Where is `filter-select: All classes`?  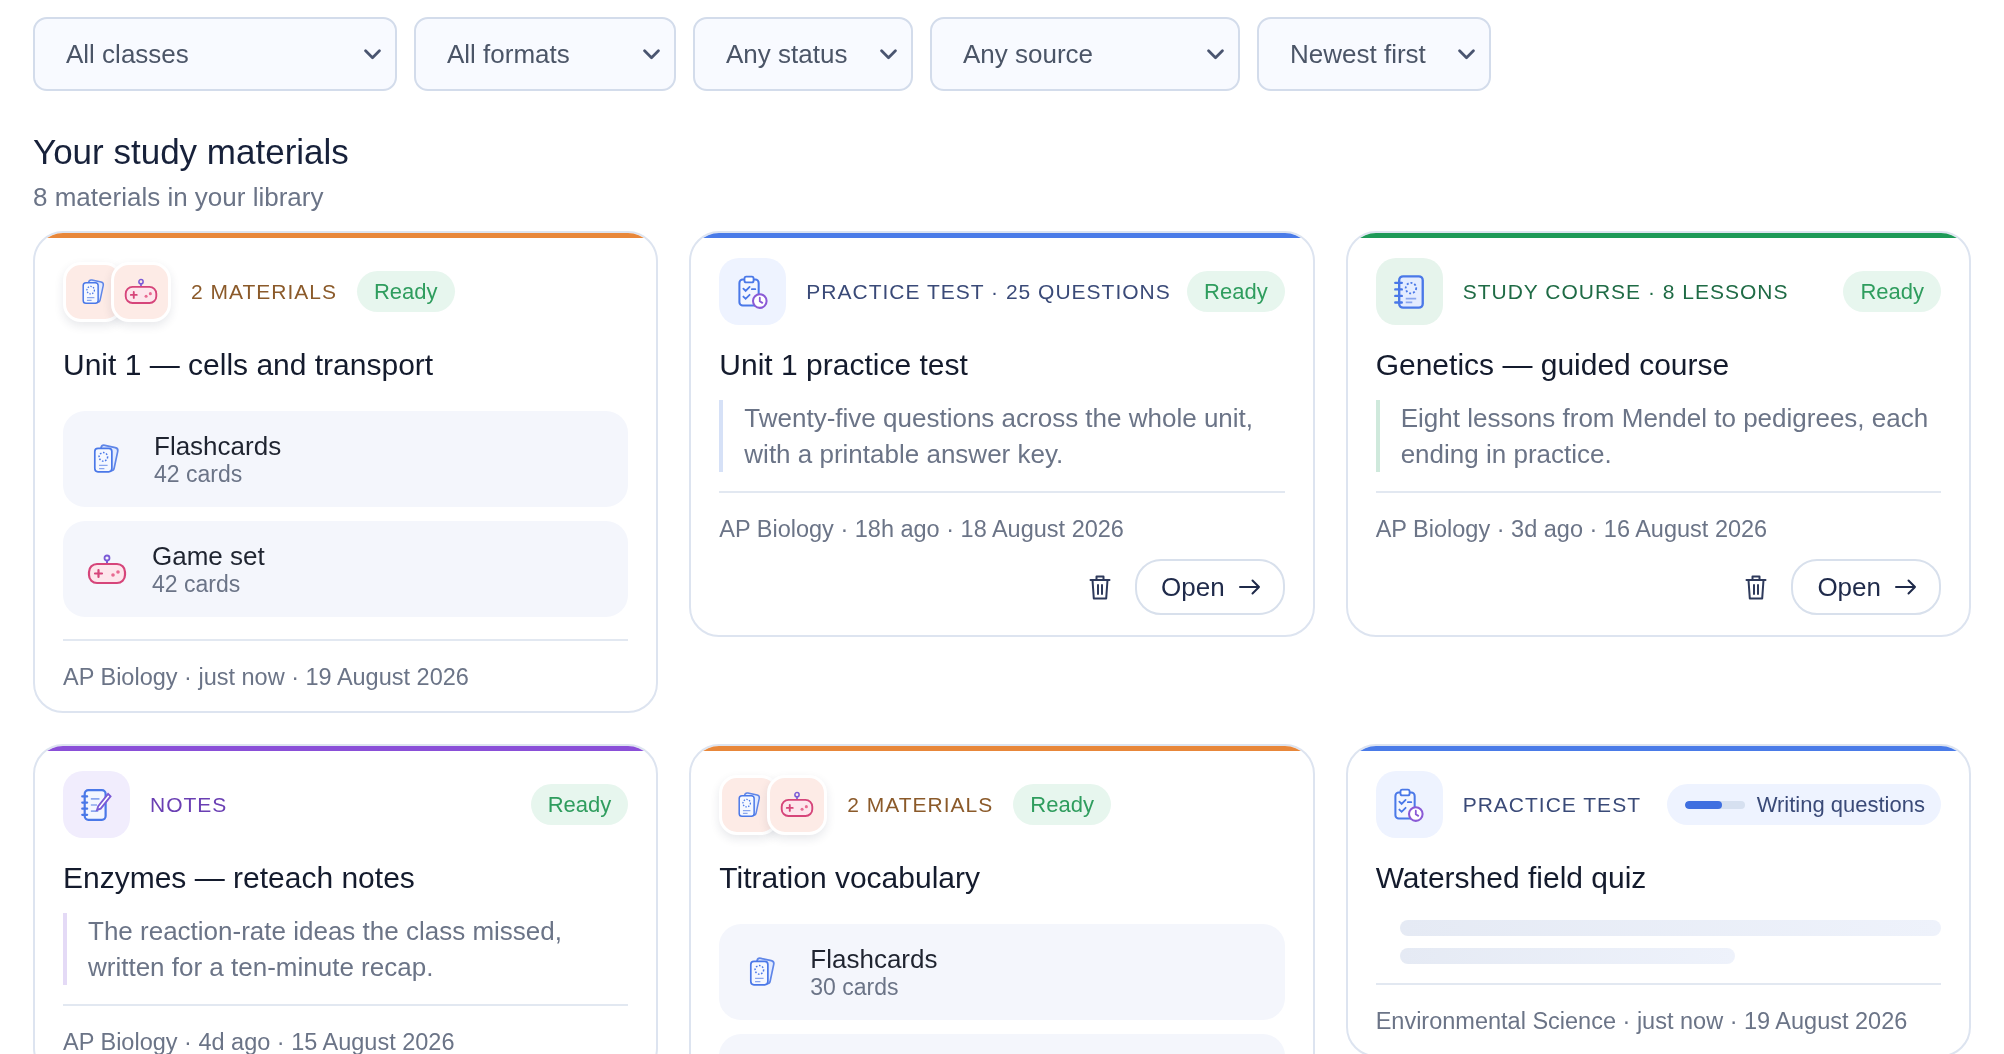 filter-select: All classes is located at coordinates (215, 54).